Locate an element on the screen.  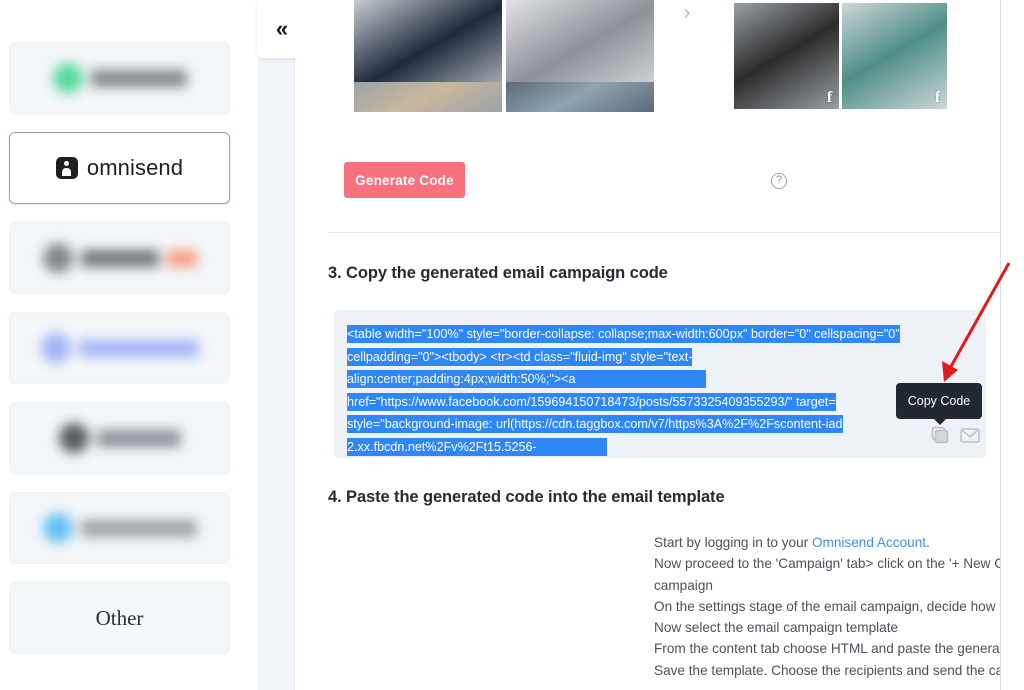
ugc-tile-6: f is located at coordinates (894, 56).